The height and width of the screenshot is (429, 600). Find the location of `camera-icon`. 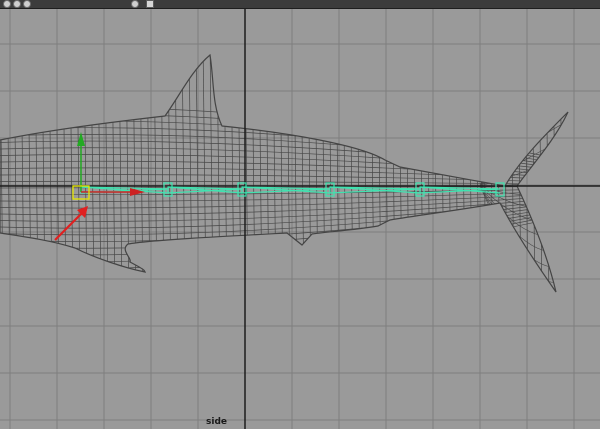

camera-icon is located at coordinates (135, 4).